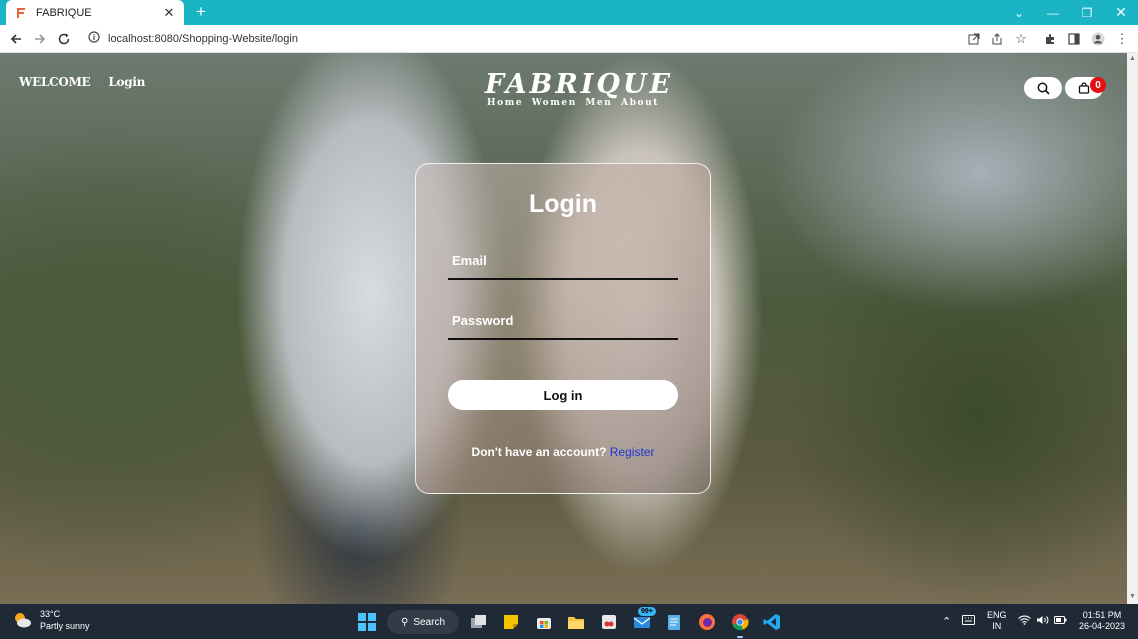  What do you see at coordinates (201, 12) in the screenshot?
I see `new-tab-button: +` at bounding box center [201, 12].